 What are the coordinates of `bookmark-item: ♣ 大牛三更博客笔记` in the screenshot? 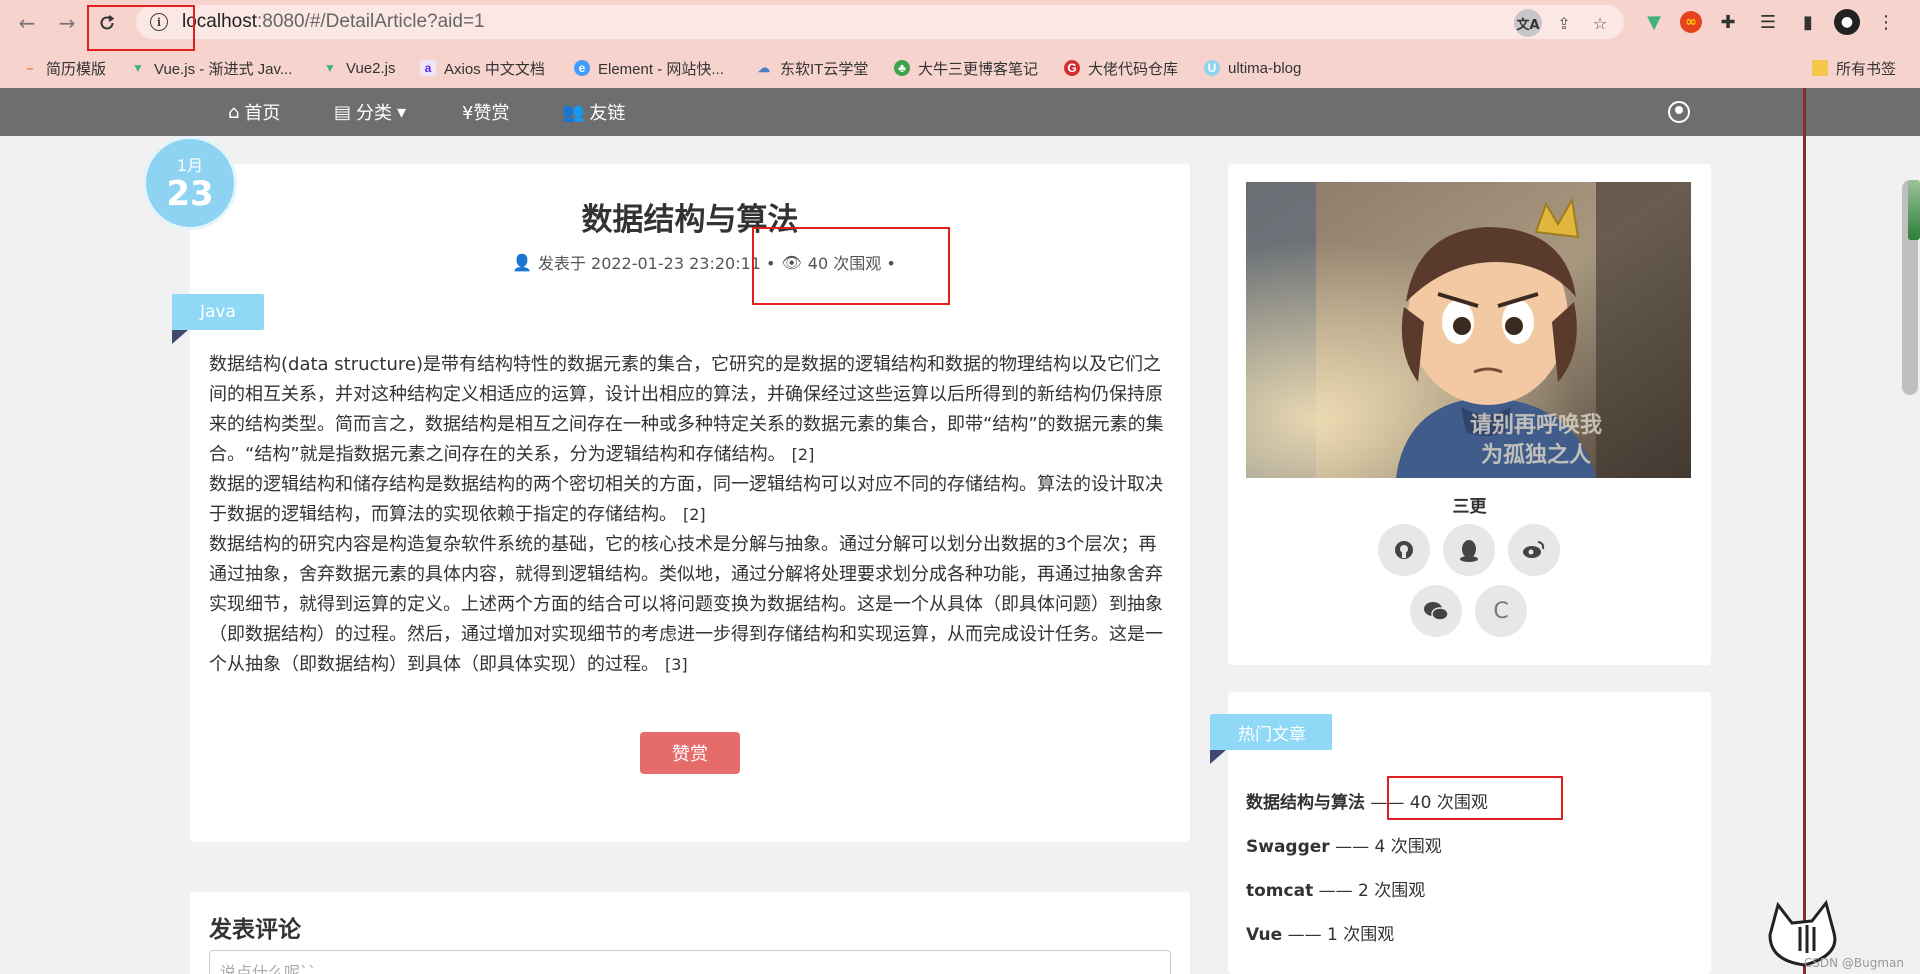 It's located at (966, 68).